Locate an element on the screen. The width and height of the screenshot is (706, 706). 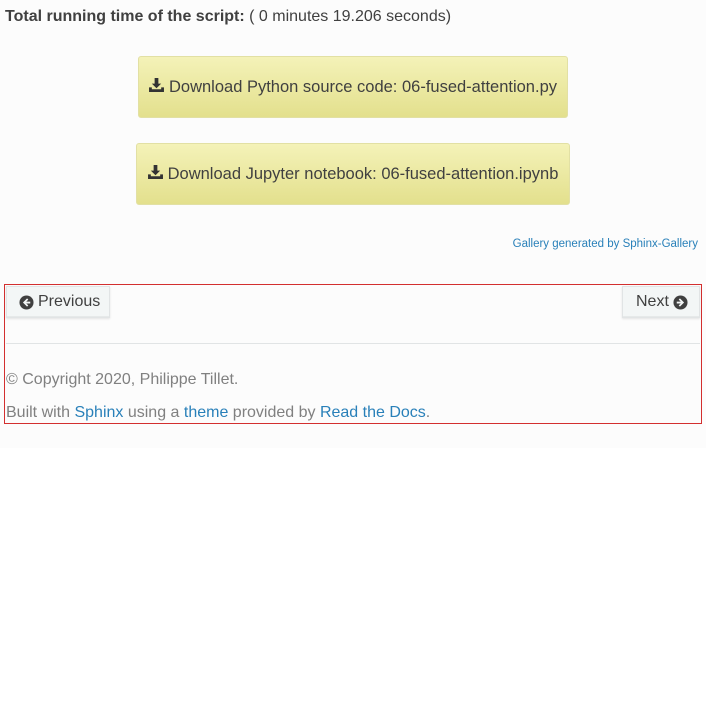
previous-button: Previous is located at coordinates (58, 302).